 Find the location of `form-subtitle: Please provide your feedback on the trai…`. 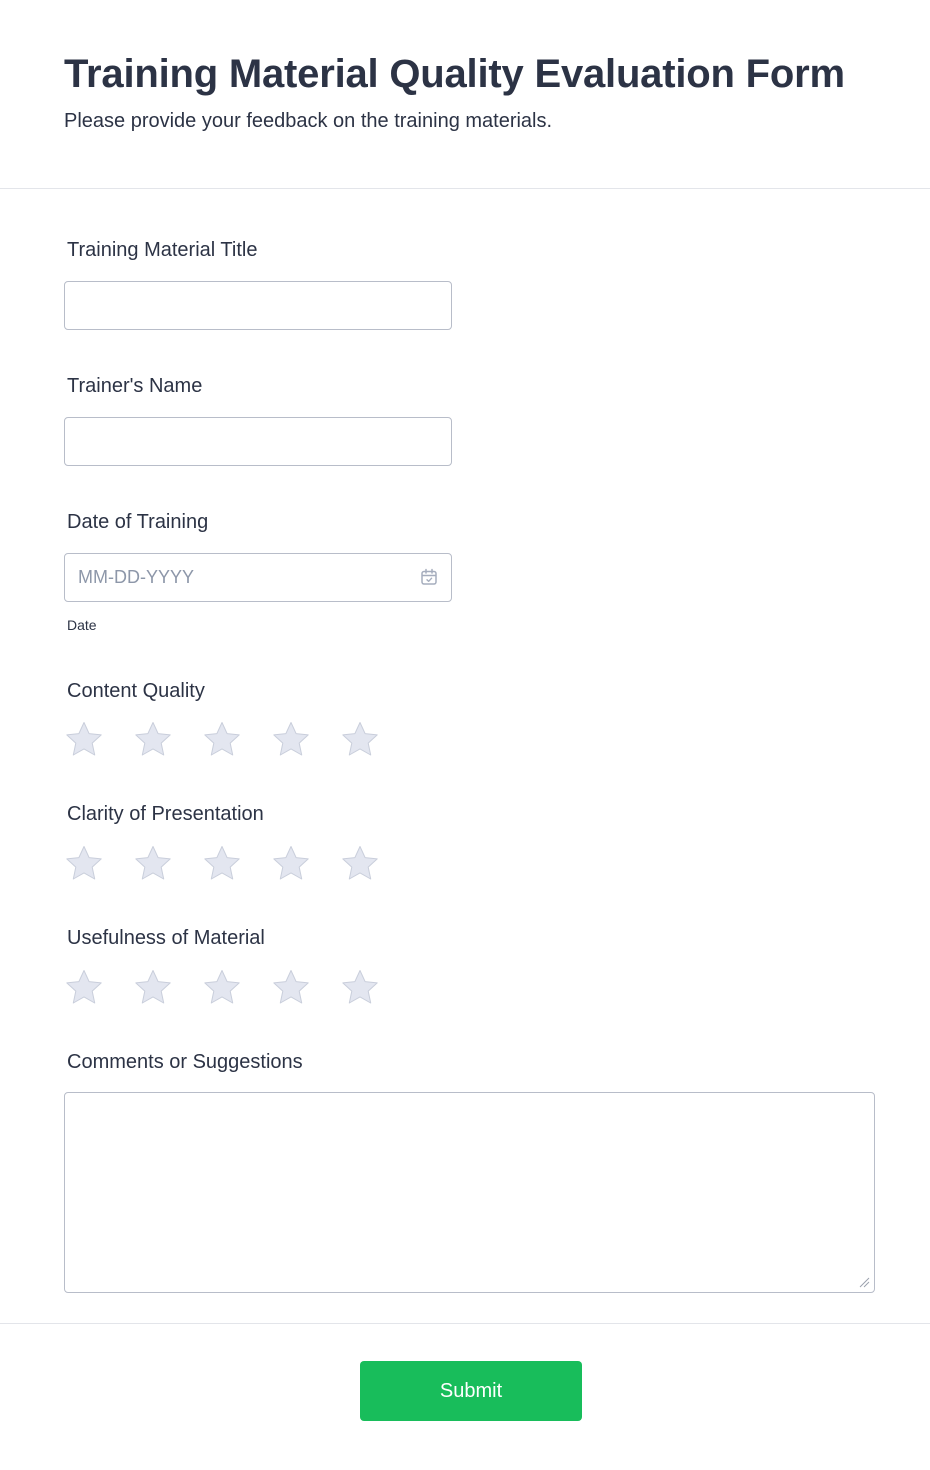

form-subtitle: Please provide your feedback on the trai… is located at coordinates (308, 121).